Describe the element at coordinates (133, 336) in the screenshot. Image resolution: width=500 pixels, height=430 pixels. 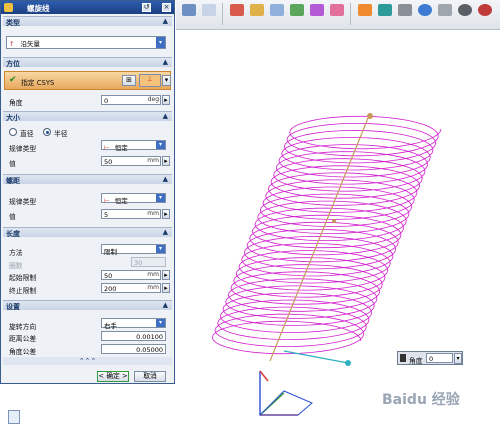
I see `distance-tolerance-input: 0.00100` at that location.